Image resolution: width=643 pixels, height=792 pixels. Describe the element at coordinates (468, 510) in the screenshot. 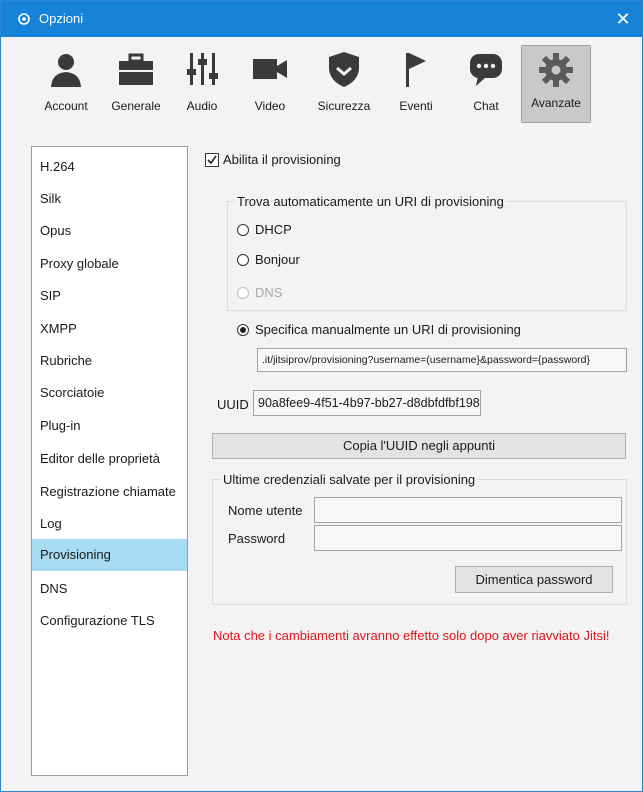

I see `username-field` at that location.